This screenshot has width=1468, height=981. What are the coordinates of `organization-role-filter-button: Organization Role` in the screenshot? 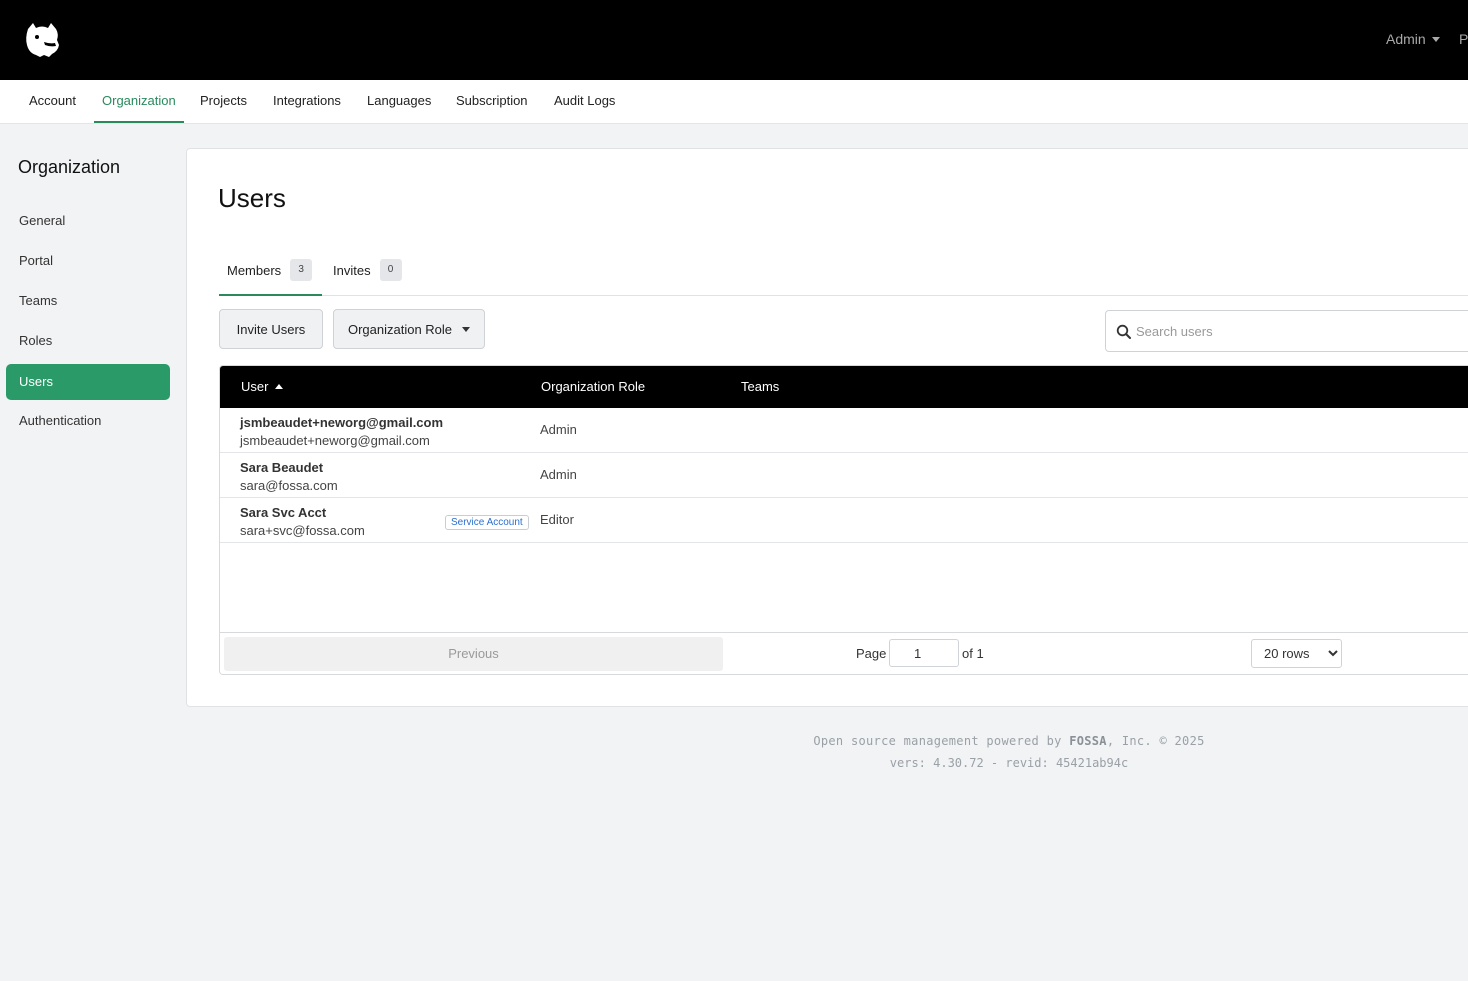 It's located at (409, 329).